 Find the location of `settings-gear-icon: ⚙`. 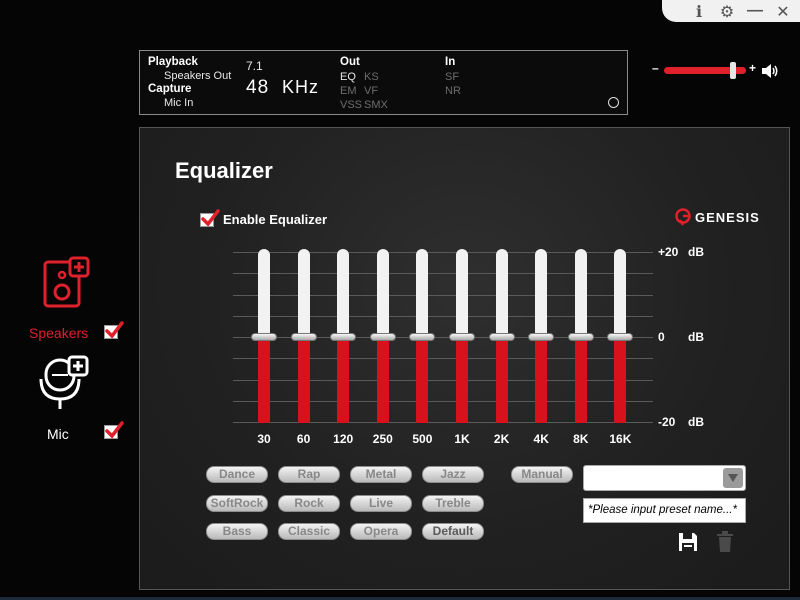

settings-gear-icon: ⚙ is located at coordinates (727, 11).